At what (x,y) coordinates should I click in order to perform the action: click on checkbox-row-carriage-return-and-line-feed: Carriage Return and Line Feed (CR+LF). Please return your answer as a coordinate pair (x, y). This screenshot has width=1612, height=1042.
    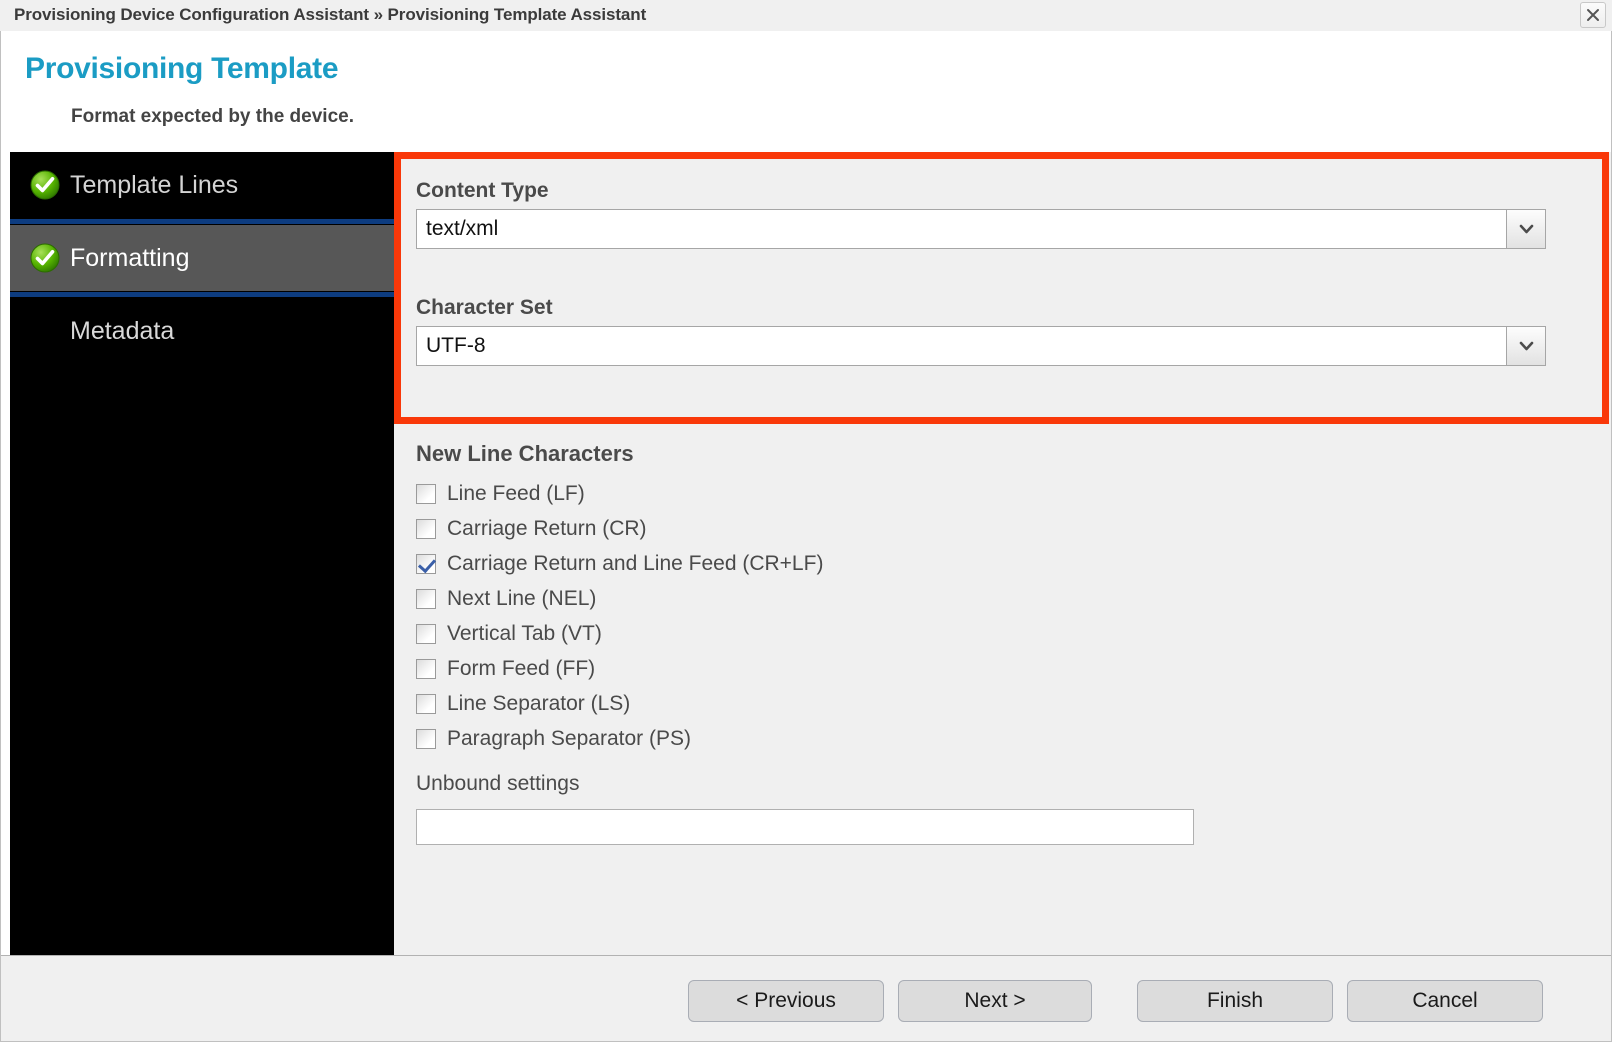
    Looking at the image, I should click on (966, 563).